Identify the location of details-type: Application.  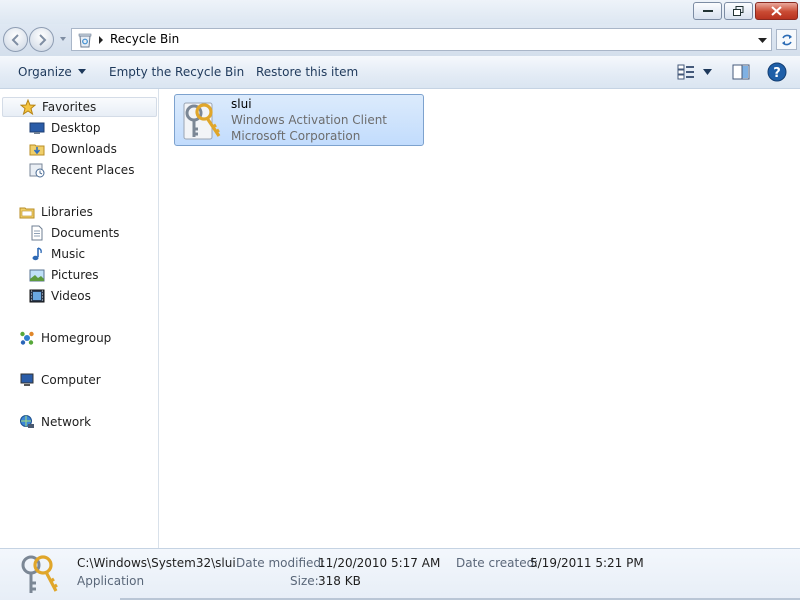
(111, 581).